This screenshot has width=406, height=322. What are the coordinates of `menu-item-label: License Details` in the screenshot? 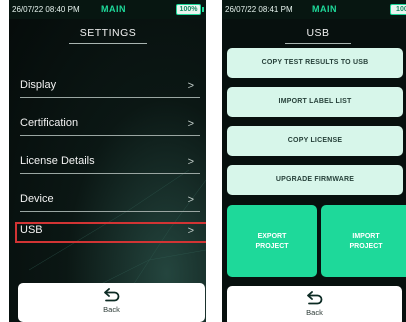 It's located at (57, 161).